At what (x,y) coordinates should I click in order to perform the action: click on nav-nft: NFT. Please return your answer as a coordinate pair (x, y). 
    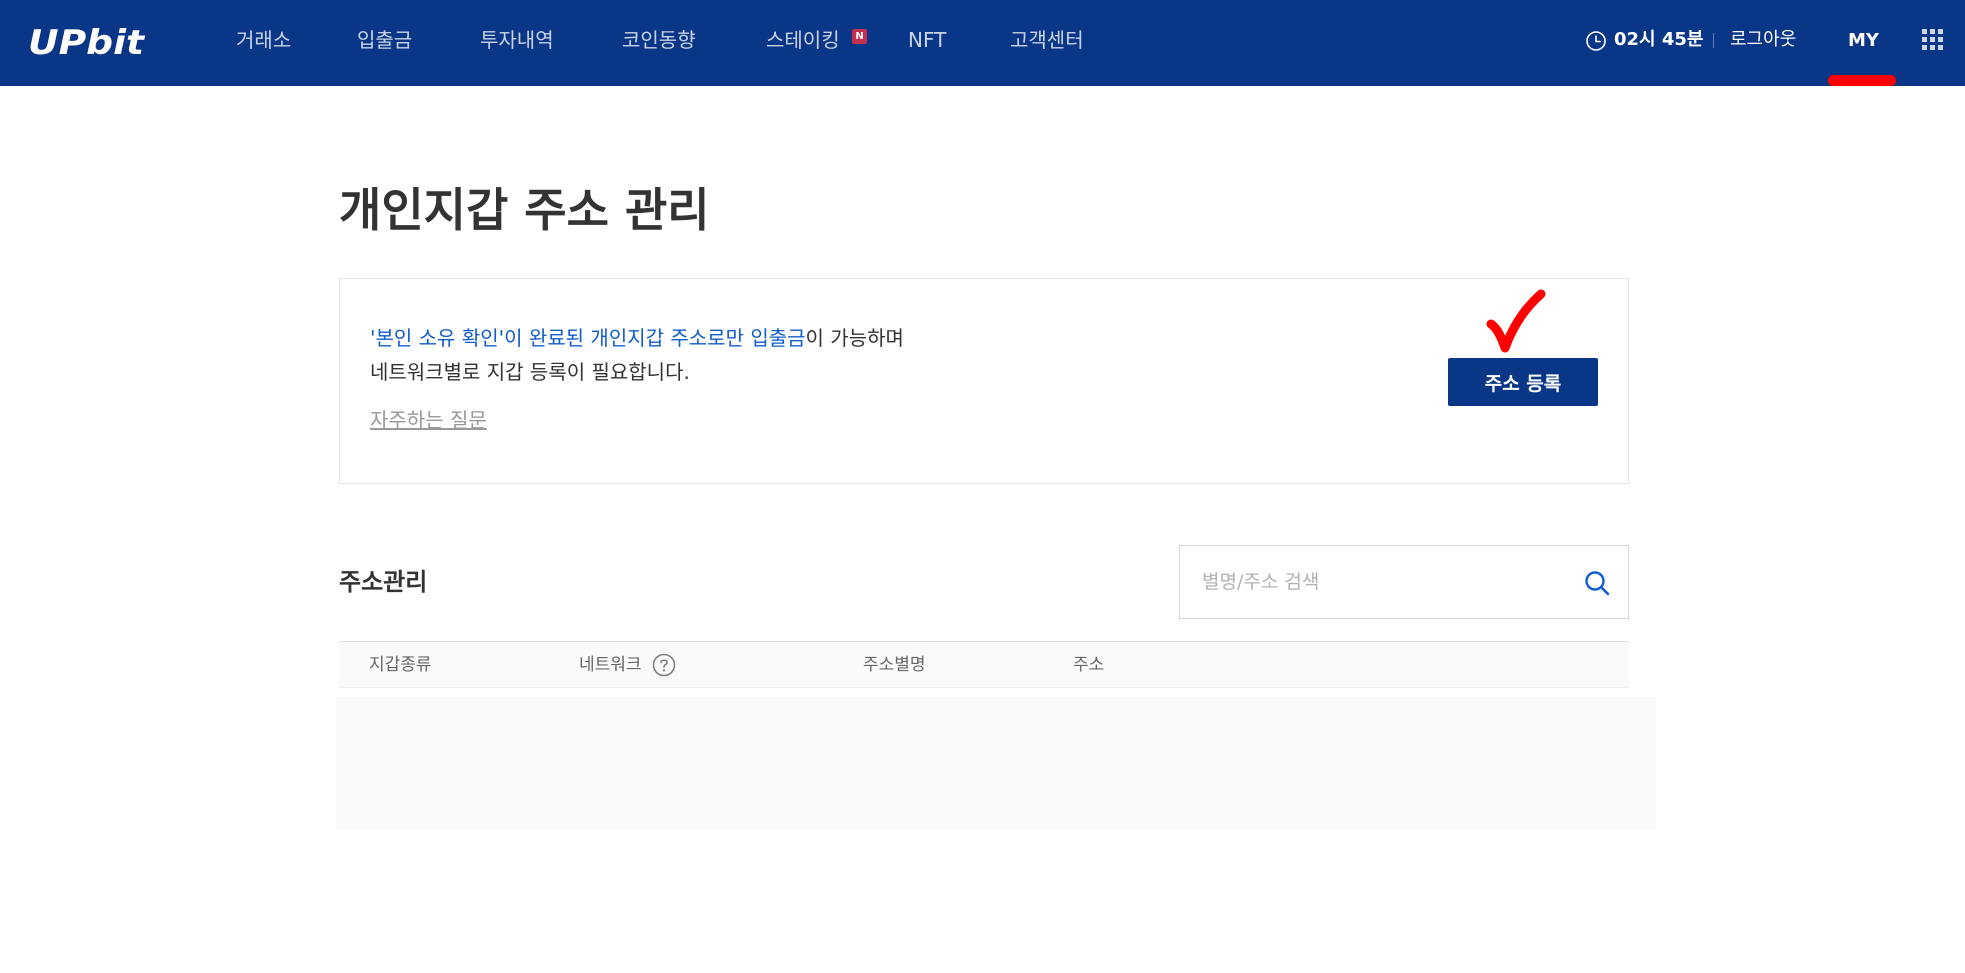
    Looking at the image, I should click on (927, 40).